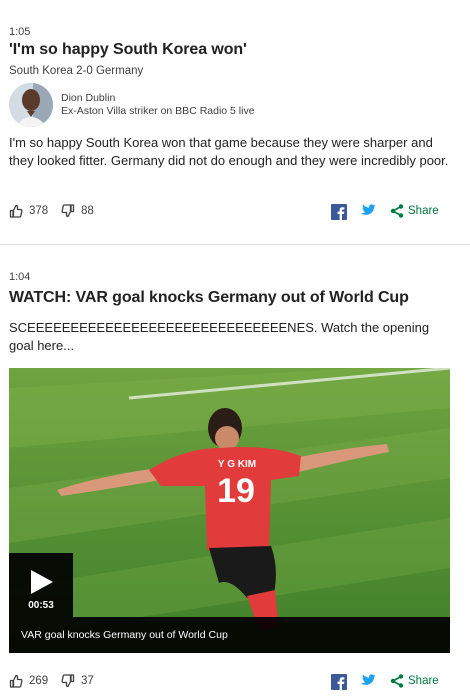  What do you see at coordinates (28, 211) in the screenshot?
I see `like-button: 378` at bounding box center [28, 211].